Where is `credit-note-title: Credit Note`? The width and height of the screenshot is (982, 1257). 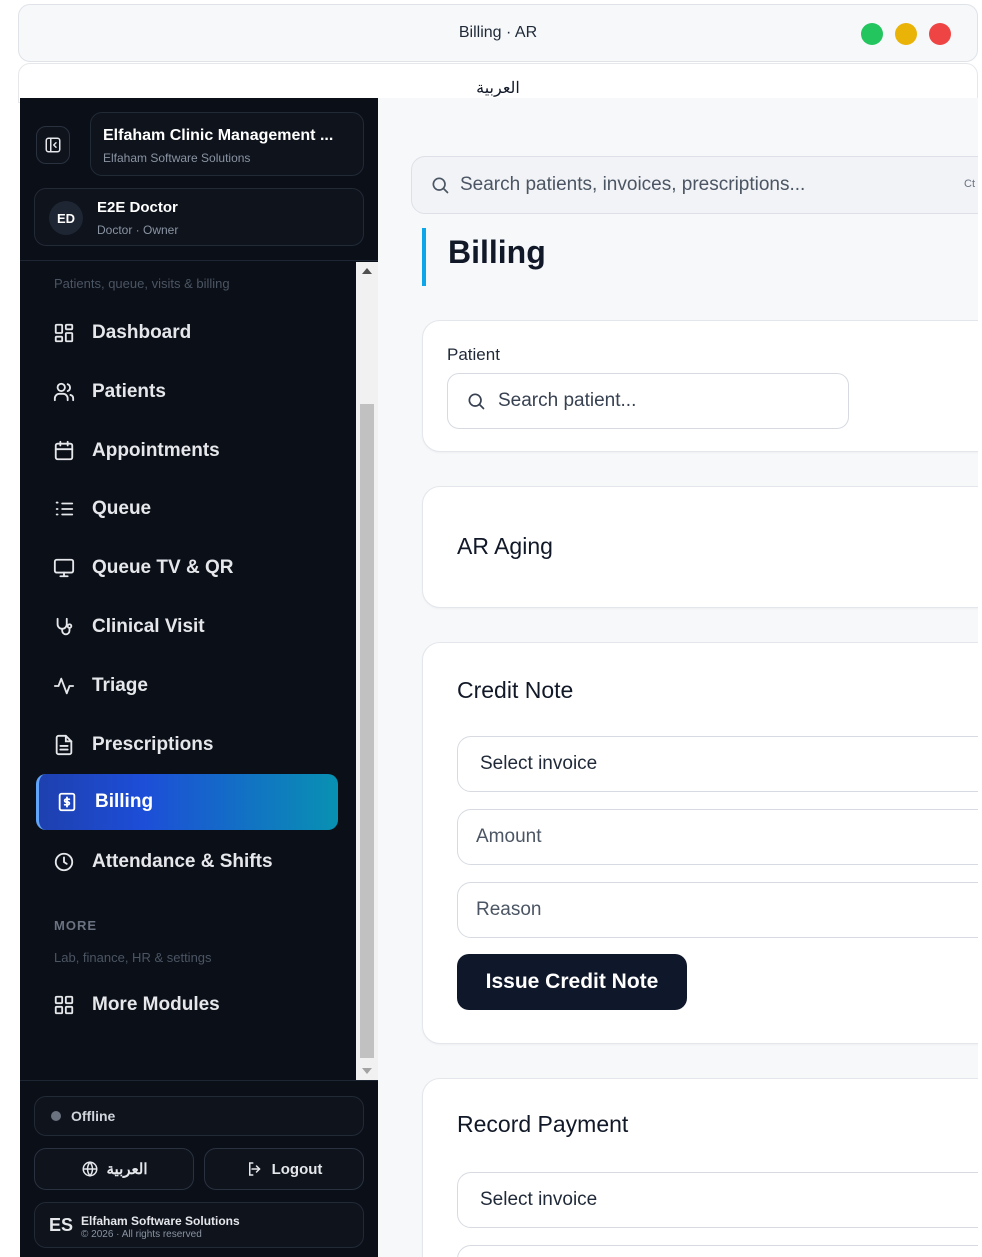 credit-note-title: Credit Note is located at coordinates (515, 690).